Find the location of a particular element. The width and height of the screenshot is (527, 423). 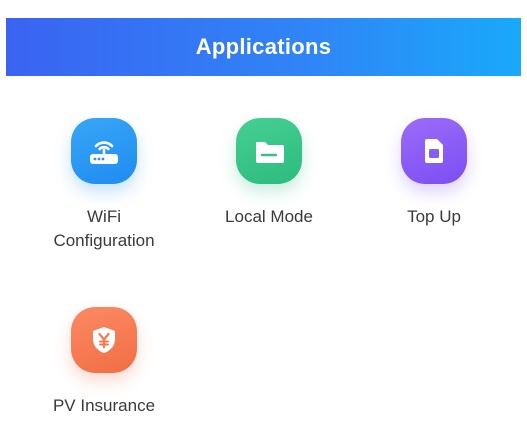

sim-card-icon is located at coordinates (434, 151).